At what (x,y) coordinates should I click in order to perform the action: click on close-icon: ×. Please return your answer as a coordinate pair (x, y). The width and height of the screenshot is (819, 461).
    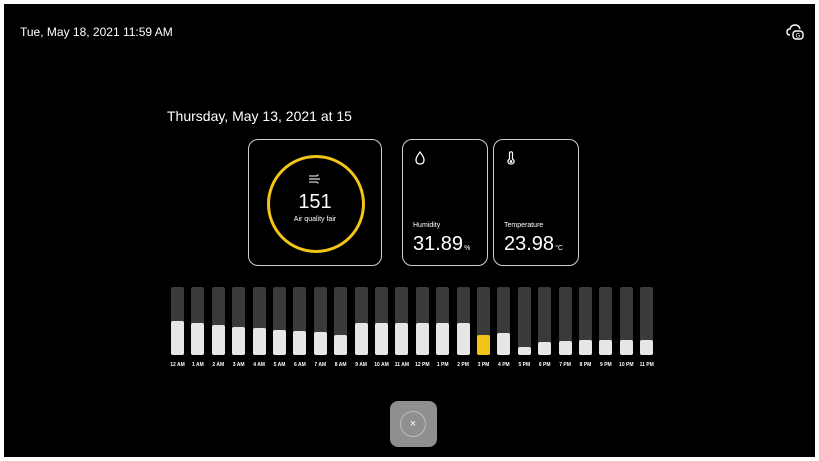
    Looking at the image, I should click on (413, 424).